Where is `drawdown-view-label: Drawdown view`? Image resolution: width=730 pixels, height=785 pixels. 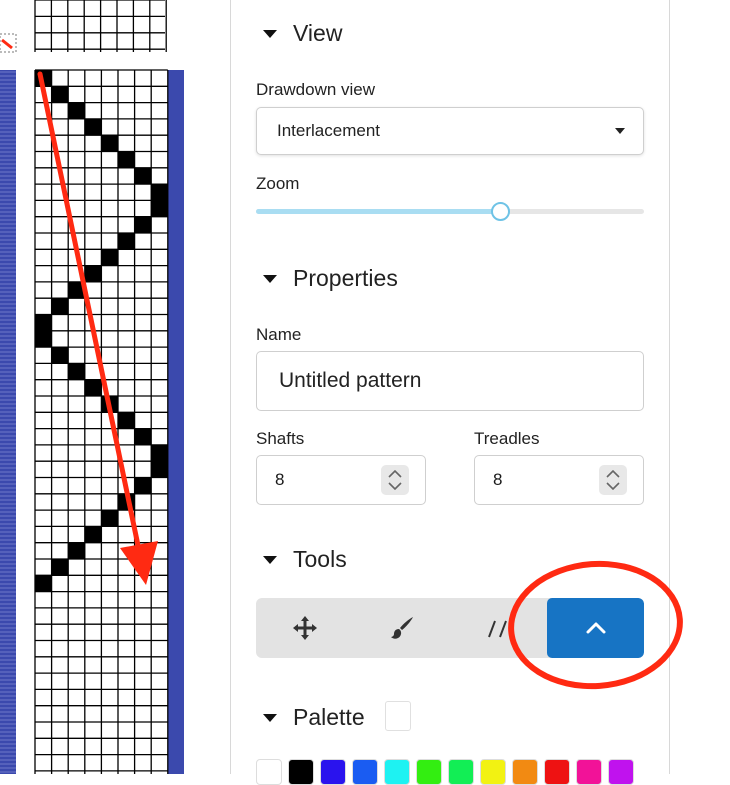 drawdown-view-label: Drawdown view is located at coordinates (316, 89).